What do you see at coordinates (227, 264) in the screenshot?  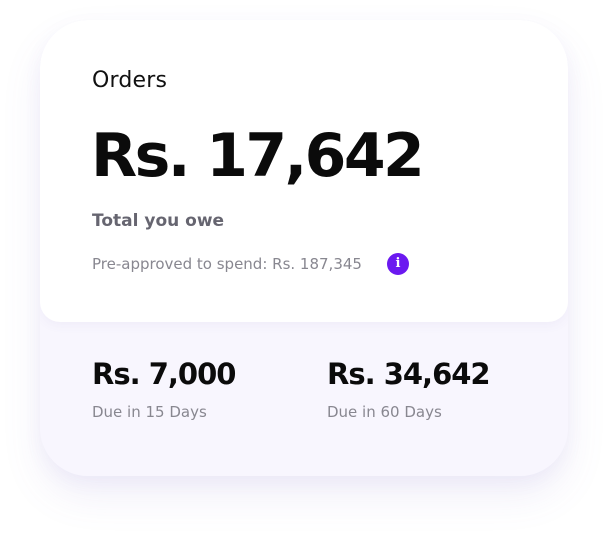 I see `preapproved-text: Pre-approved to spend: Rs. 187,345` at bounding box center [227, 264].